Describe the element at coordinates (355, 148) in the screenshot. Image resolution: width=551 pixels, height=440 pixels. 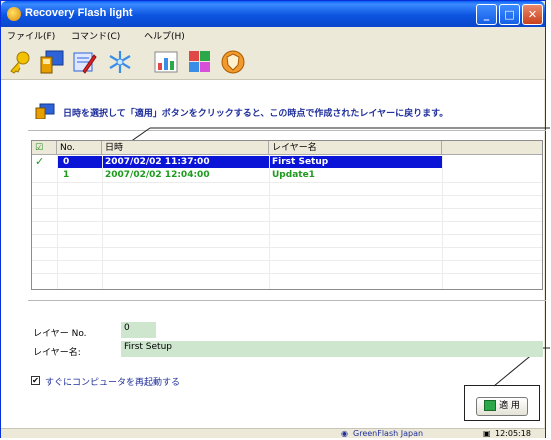
I see `header-layer-name: レイヤー名` at that location.